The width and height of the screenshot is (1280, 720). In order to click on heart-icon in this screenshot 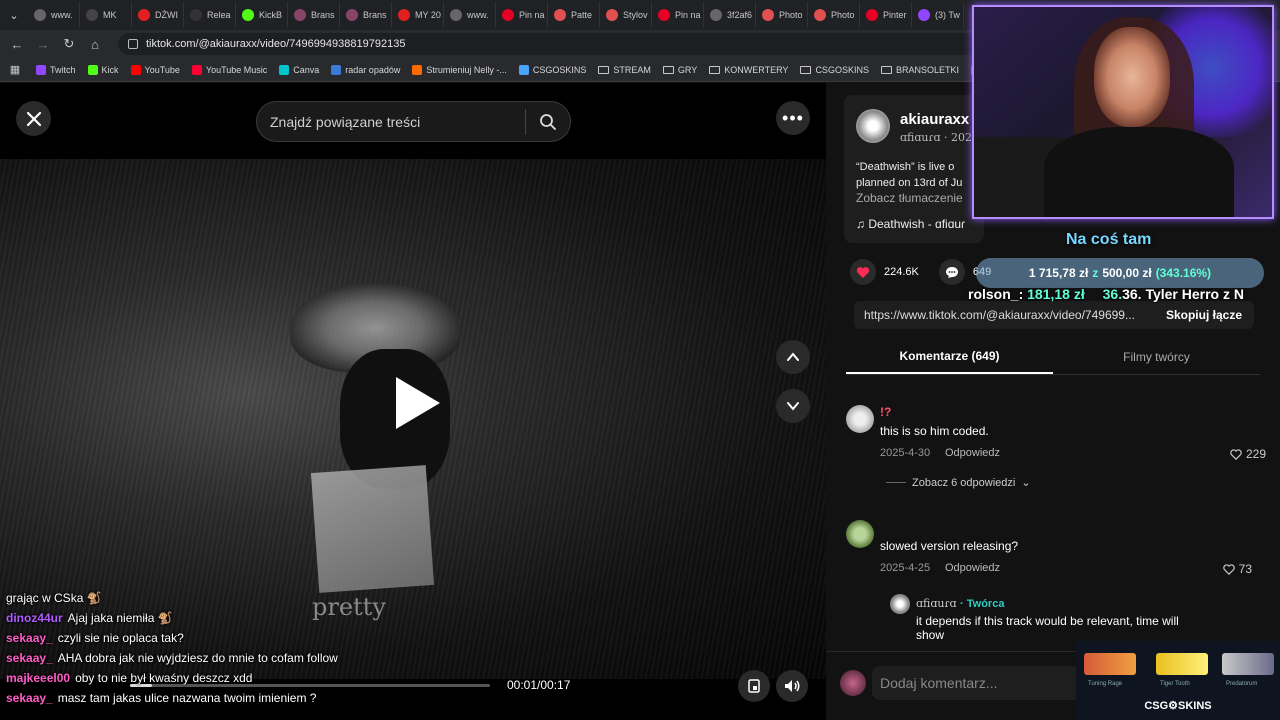, I will do `click(863, 272)`.